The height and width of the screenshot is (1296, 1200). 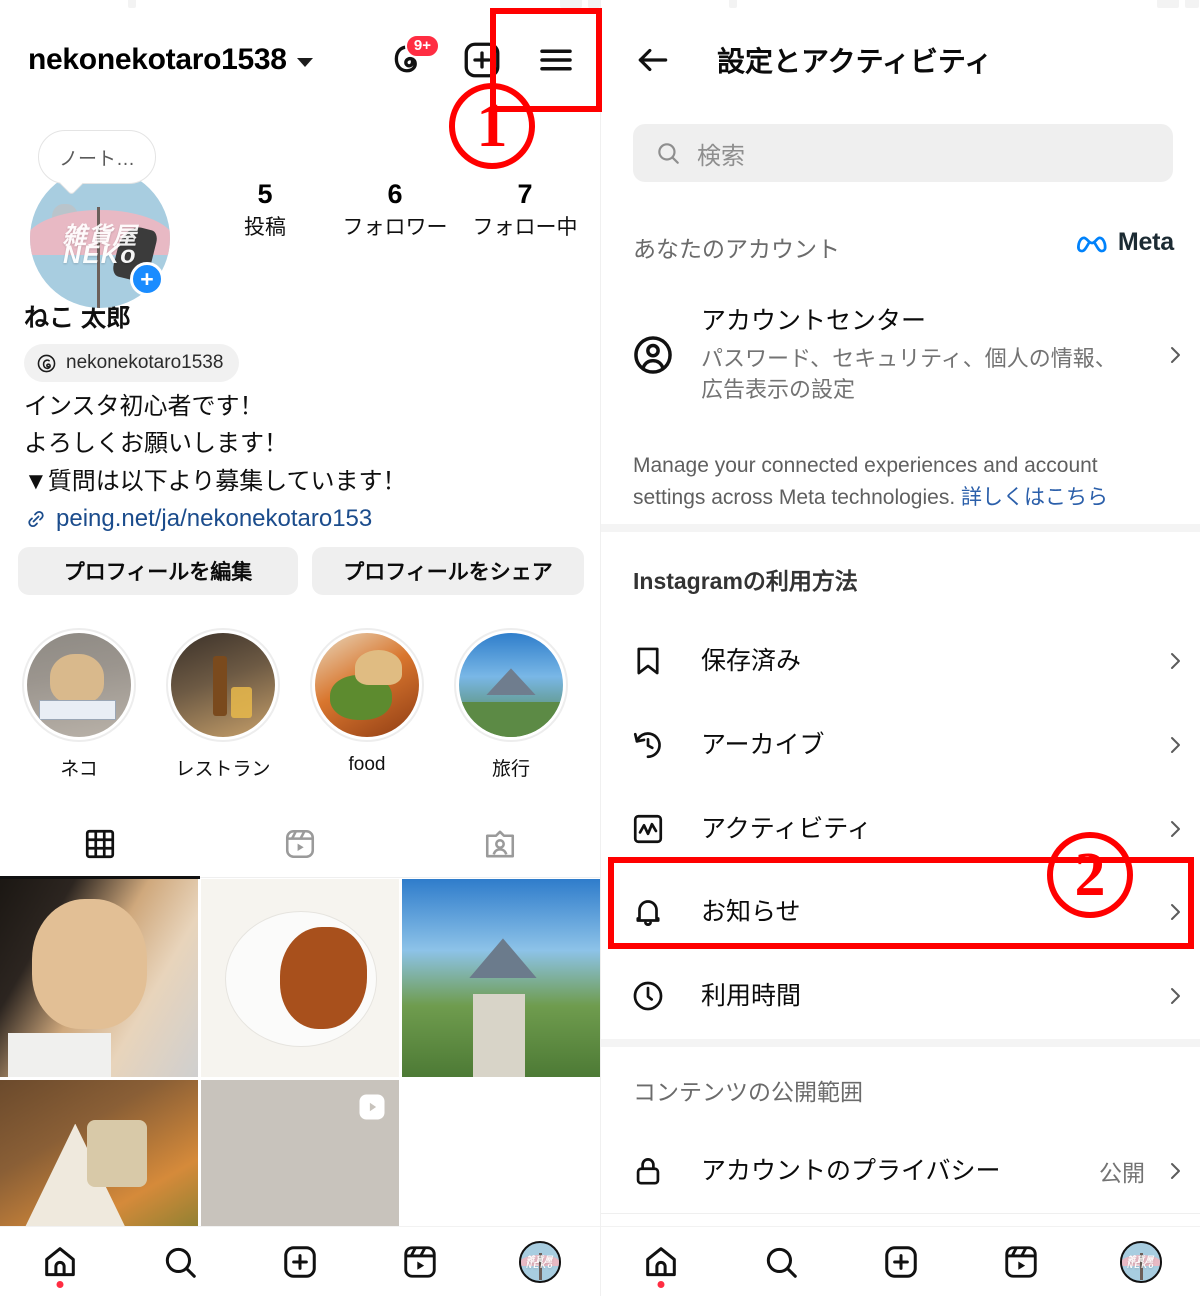 I want to click on account-privacy-label: アカウントのプライバシー, so click(x=851, y=1170).